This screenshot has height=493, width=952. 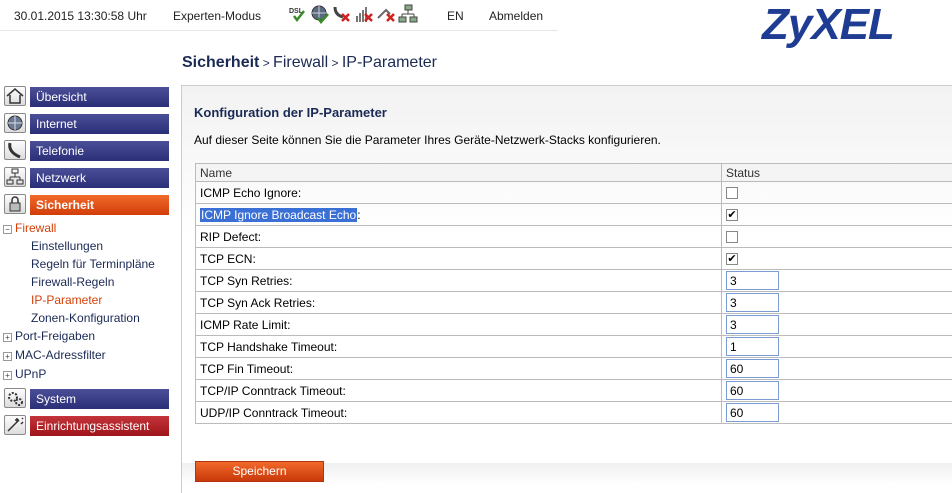 I want to click on table-row: TCP/IP Conntrack Timeout:, so click(x=573, y=390).